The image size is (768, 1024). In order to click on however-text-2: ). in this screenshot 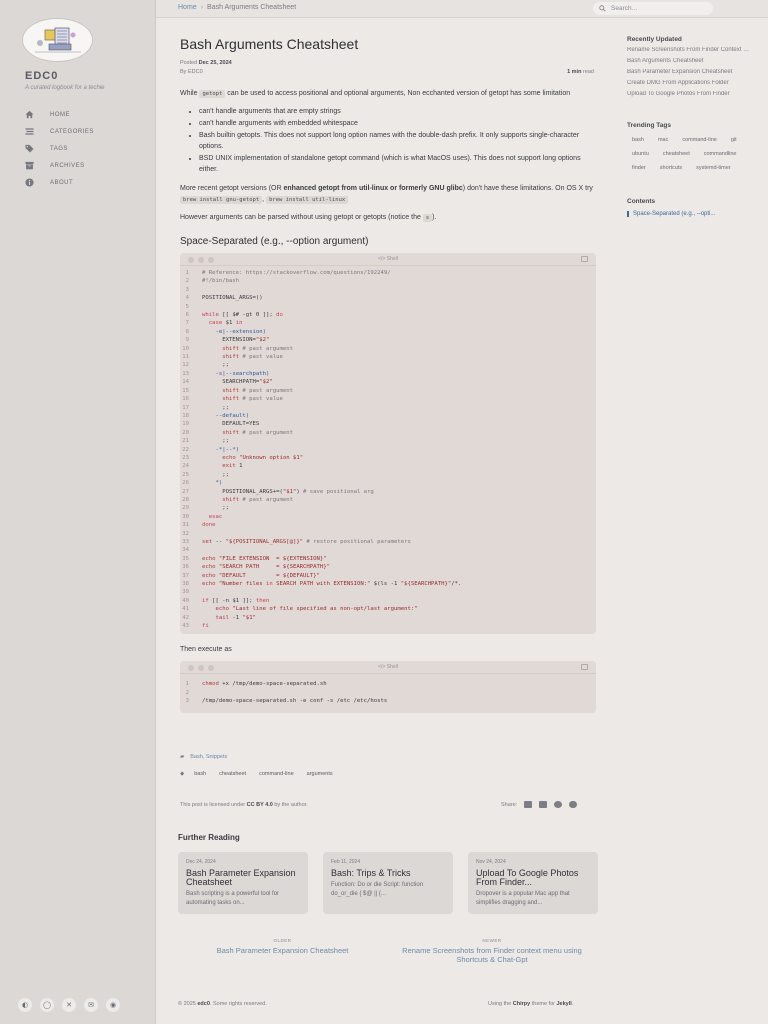, I will do `click(434, 217)`.